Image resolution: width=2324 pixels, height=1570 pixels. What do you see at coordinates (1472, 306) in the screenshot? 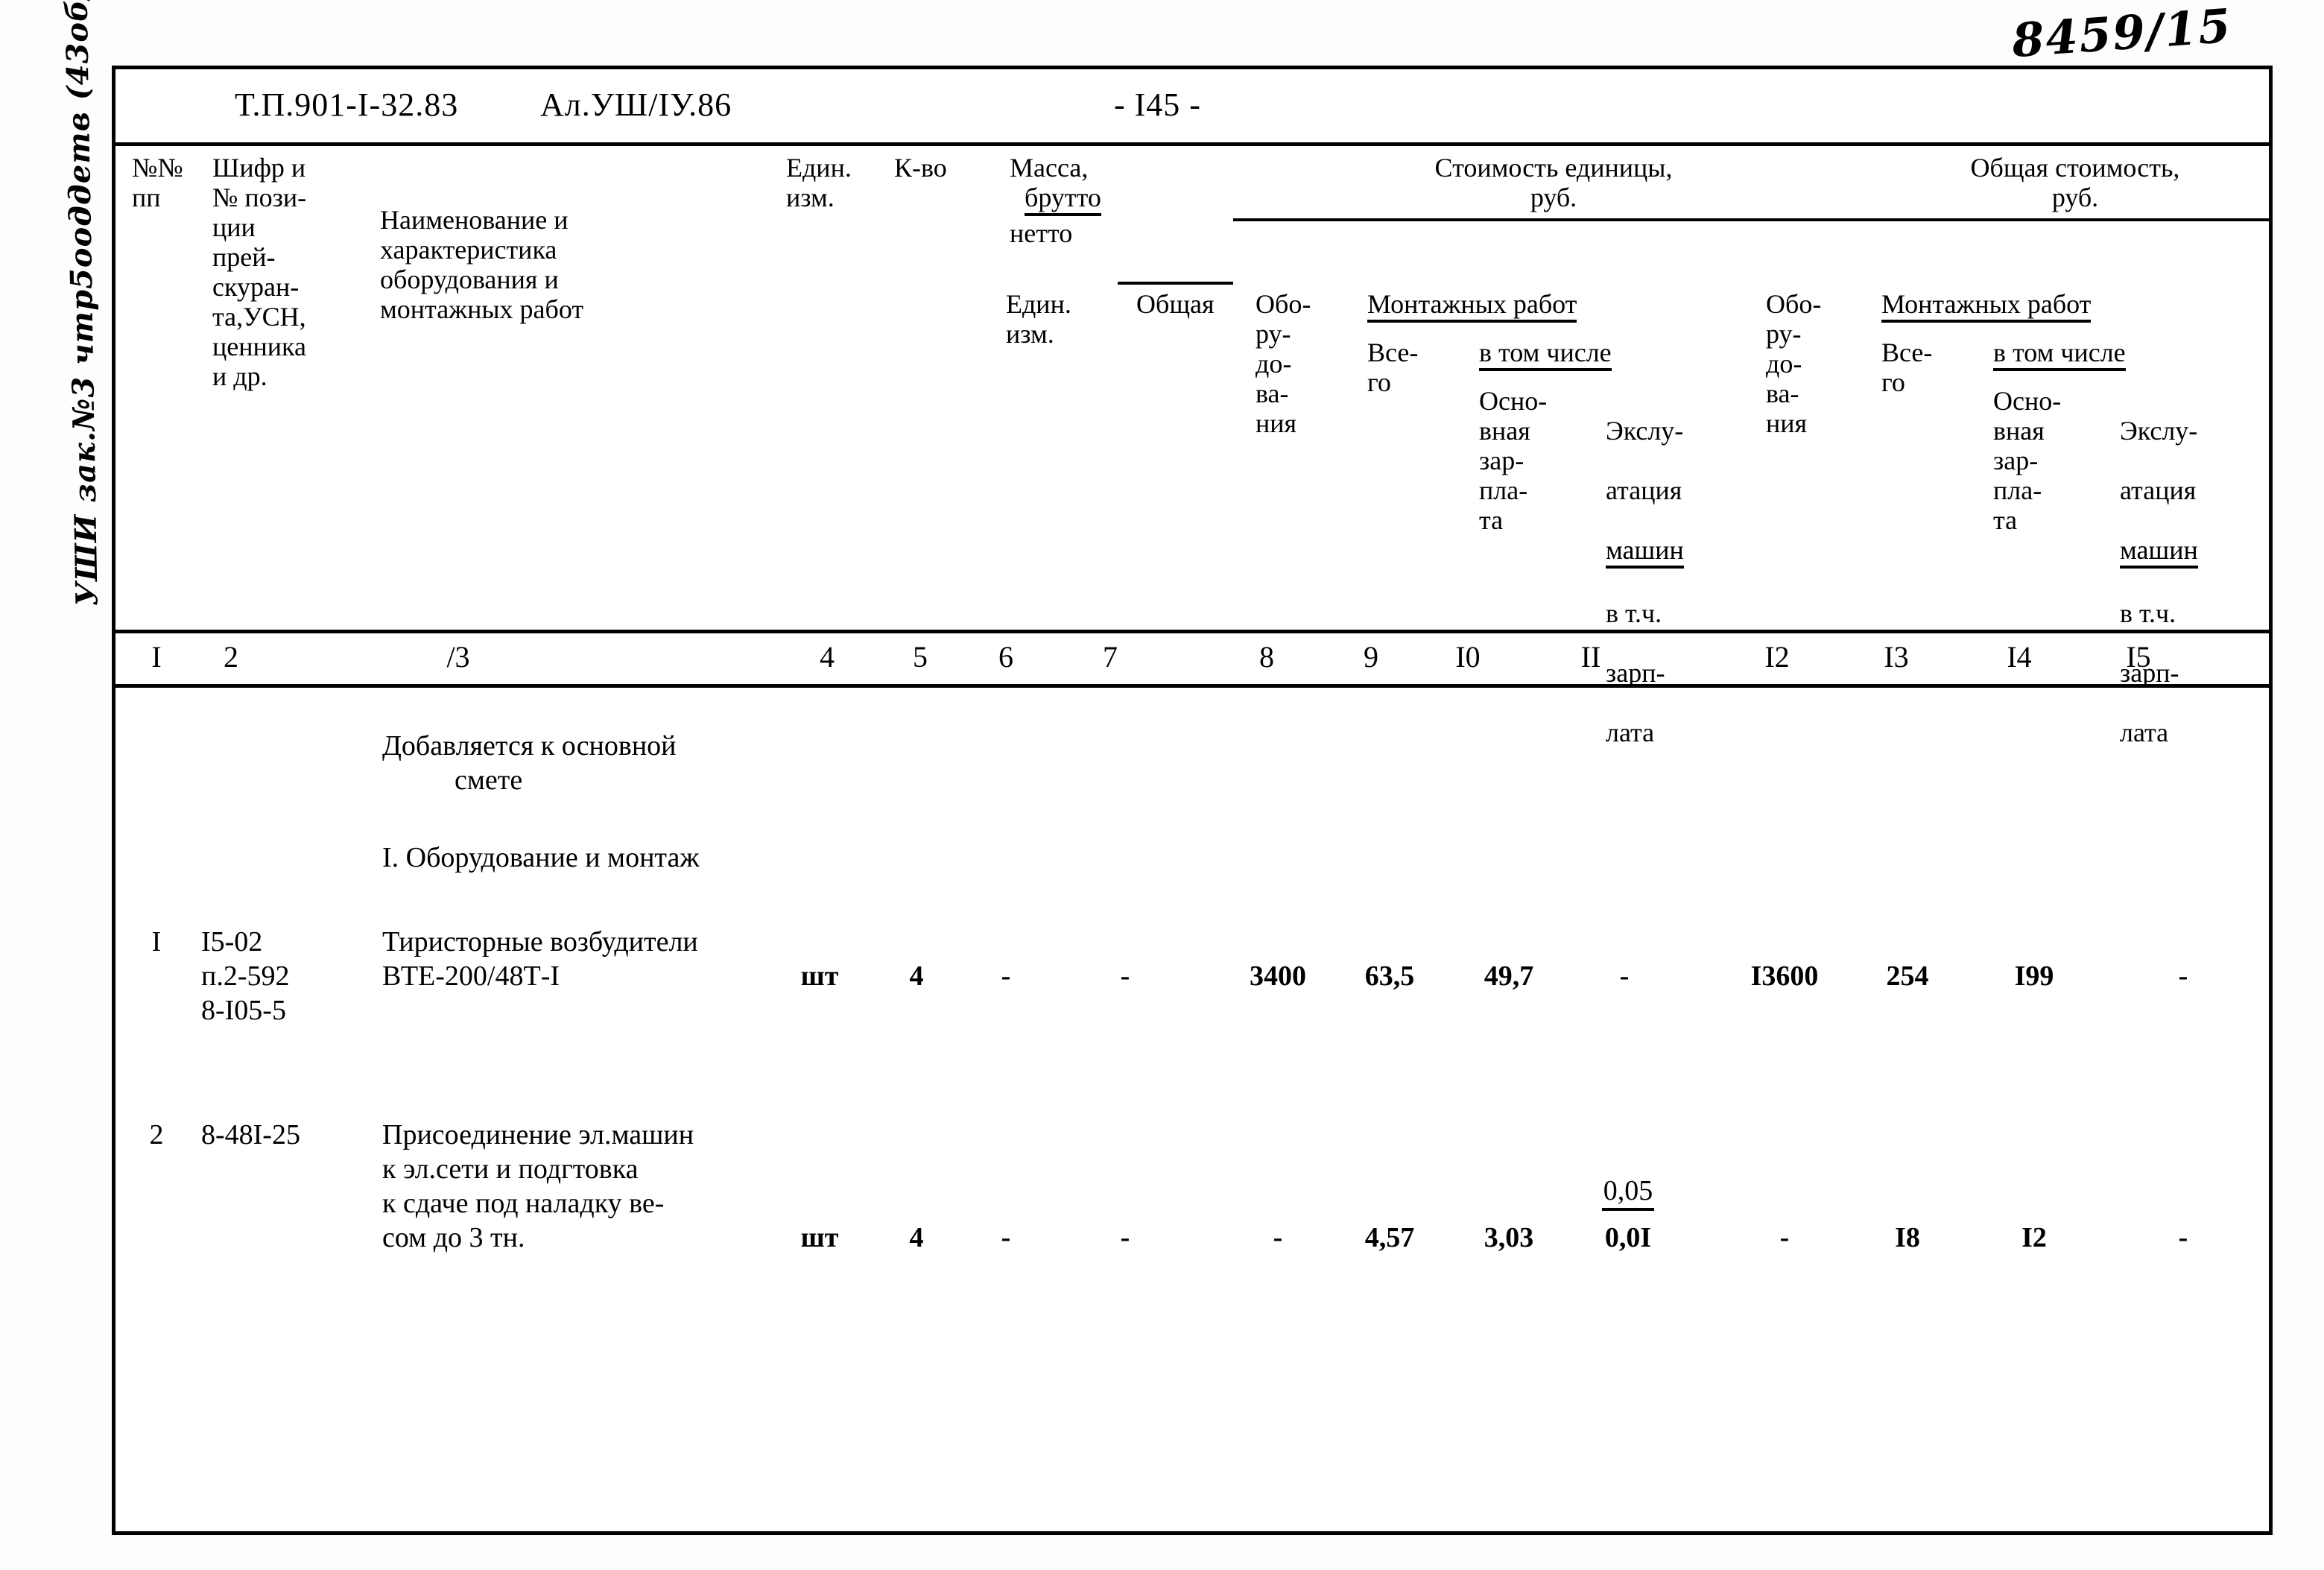
I see `montazh-unit-label: Монтажных работ` at bounding box center [1472, 306].